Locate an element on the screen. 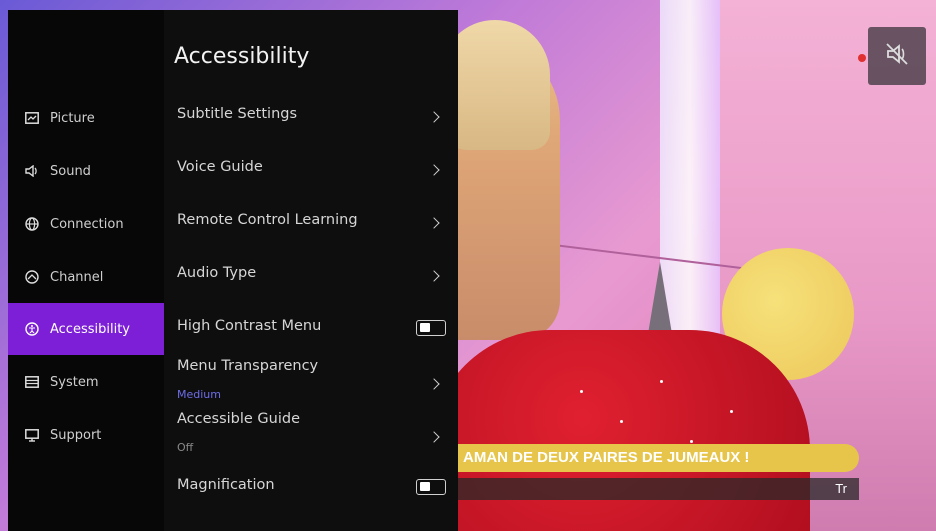  menu-item-accessible-guide: Accessible Guide Off is located at coordinates (311, 434).